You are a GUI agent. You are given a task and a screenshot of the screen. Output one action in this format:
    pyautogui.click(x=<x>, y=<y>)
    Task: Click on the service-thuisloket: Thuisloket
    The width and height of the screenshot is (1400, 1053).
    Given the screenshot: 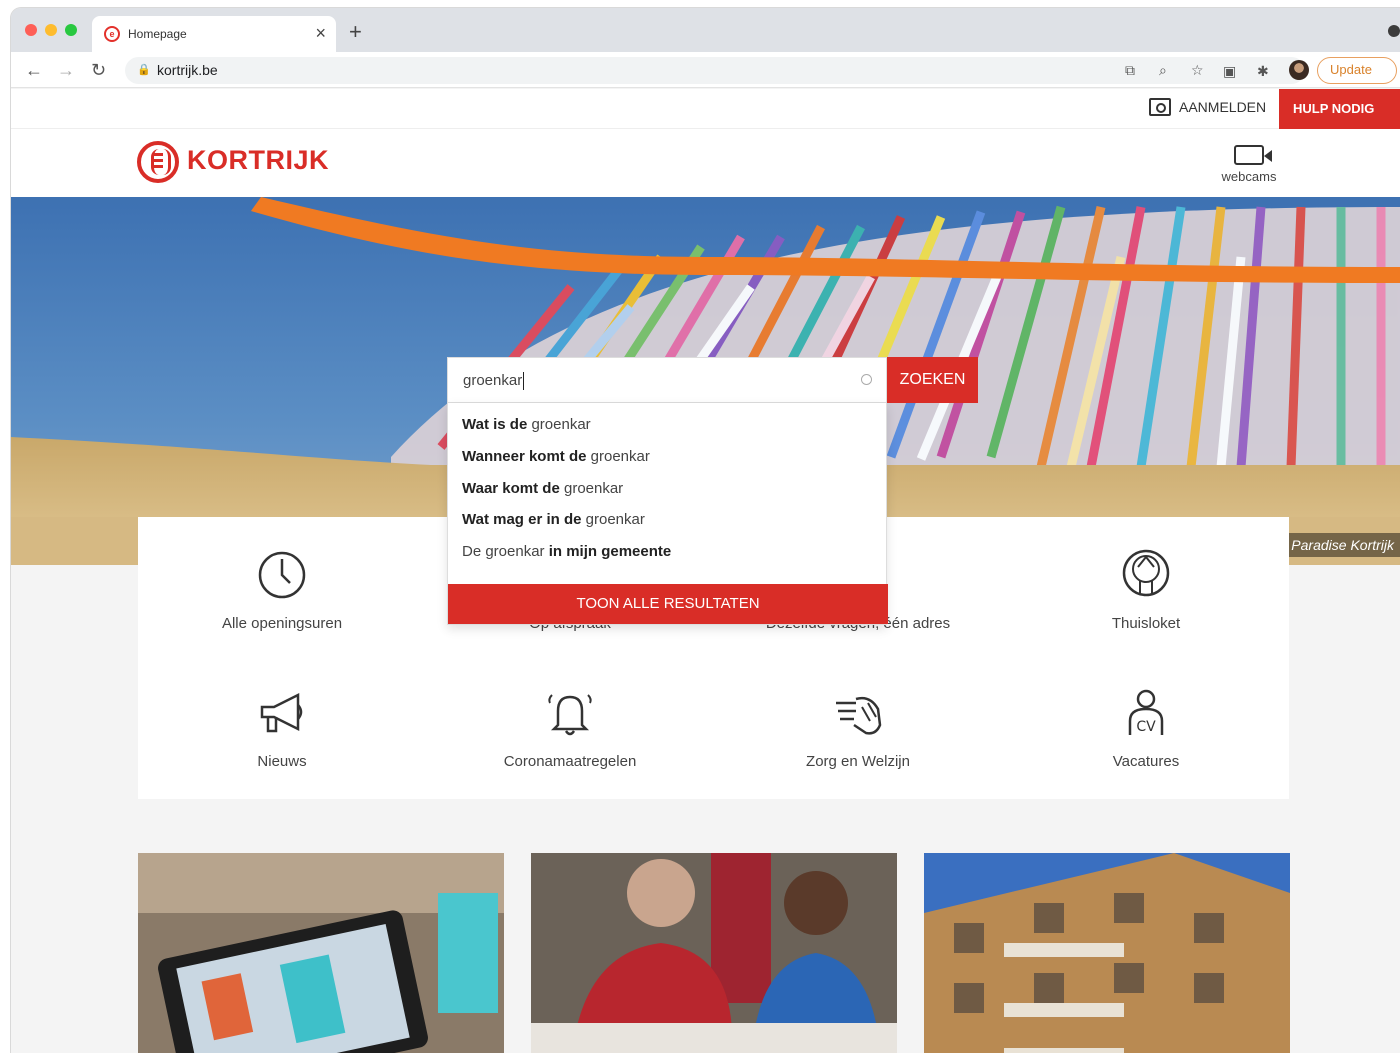 What is the action you would take?
    pyautogui.click(x=1146, y=589)
    